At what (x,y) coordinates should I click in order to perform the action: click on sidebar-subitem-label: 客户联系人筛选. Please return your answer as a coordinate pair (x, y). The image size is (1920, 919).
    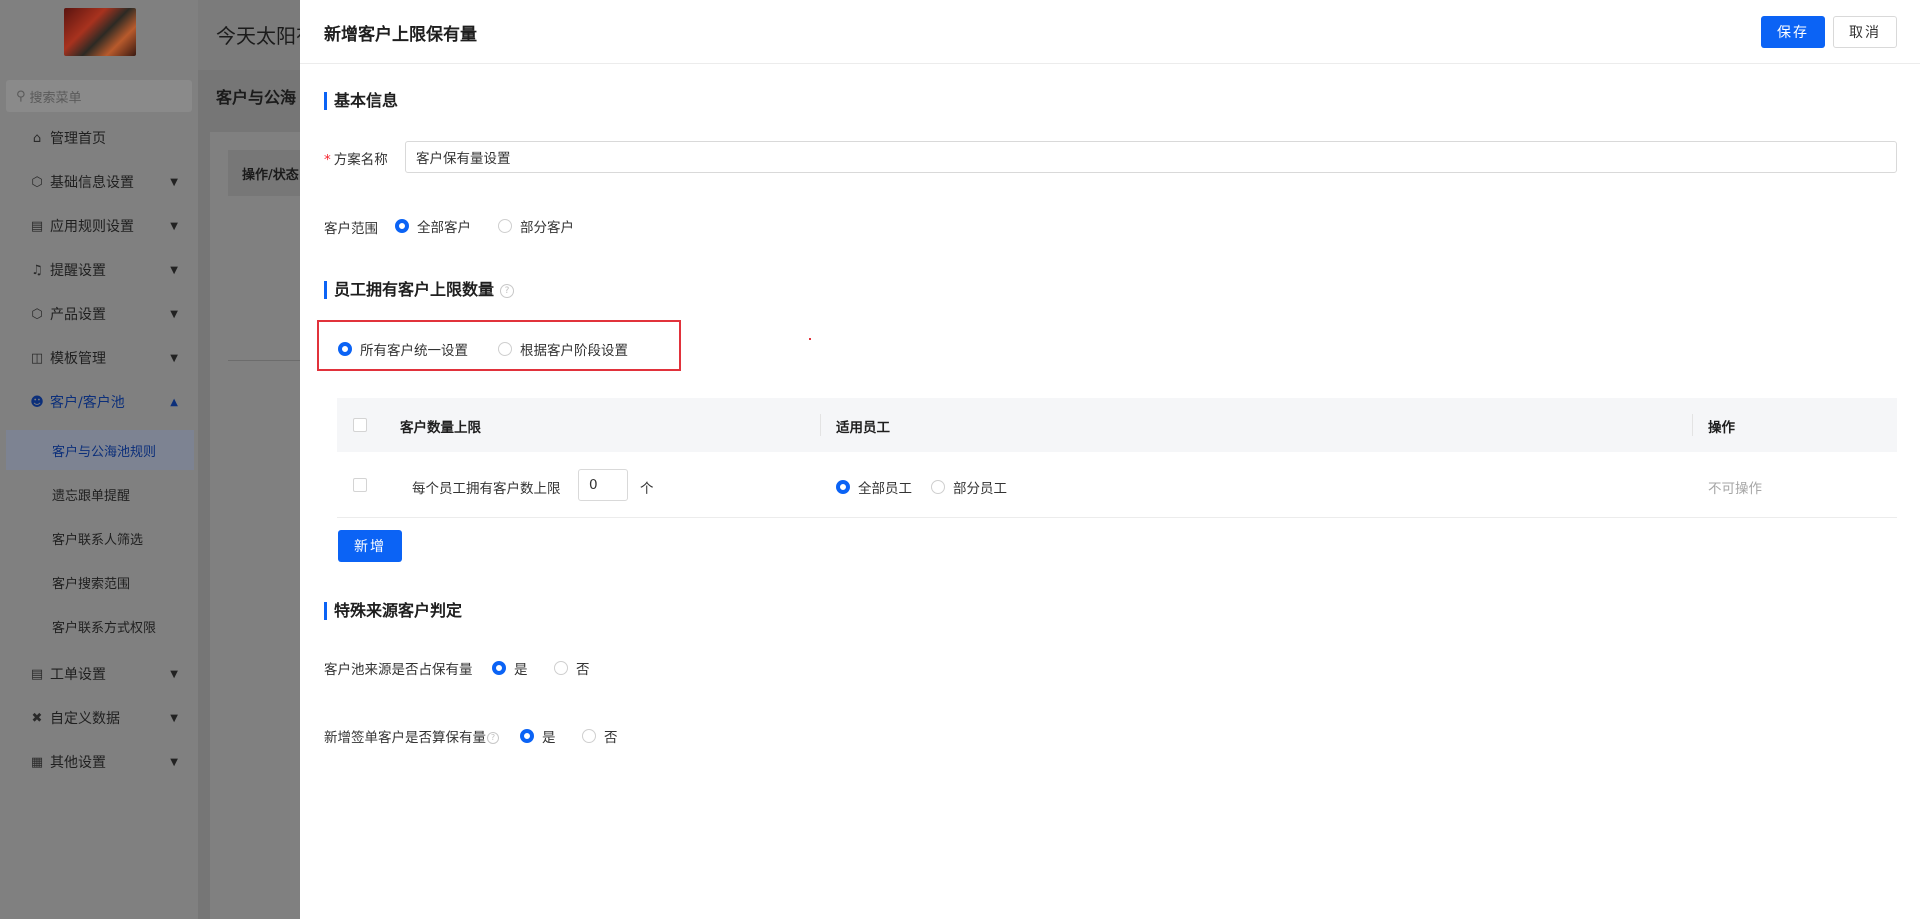
    Looking at the image, I should click on (98, 540).